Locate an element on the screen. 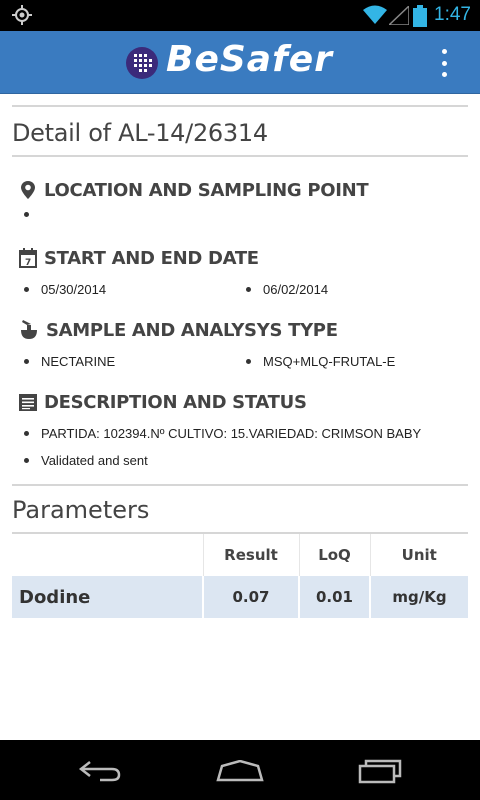 This screenshot has height=800, width=480. location-heading: LOCATION AND SAMPLING POINT is located at coordinates (206, 190).